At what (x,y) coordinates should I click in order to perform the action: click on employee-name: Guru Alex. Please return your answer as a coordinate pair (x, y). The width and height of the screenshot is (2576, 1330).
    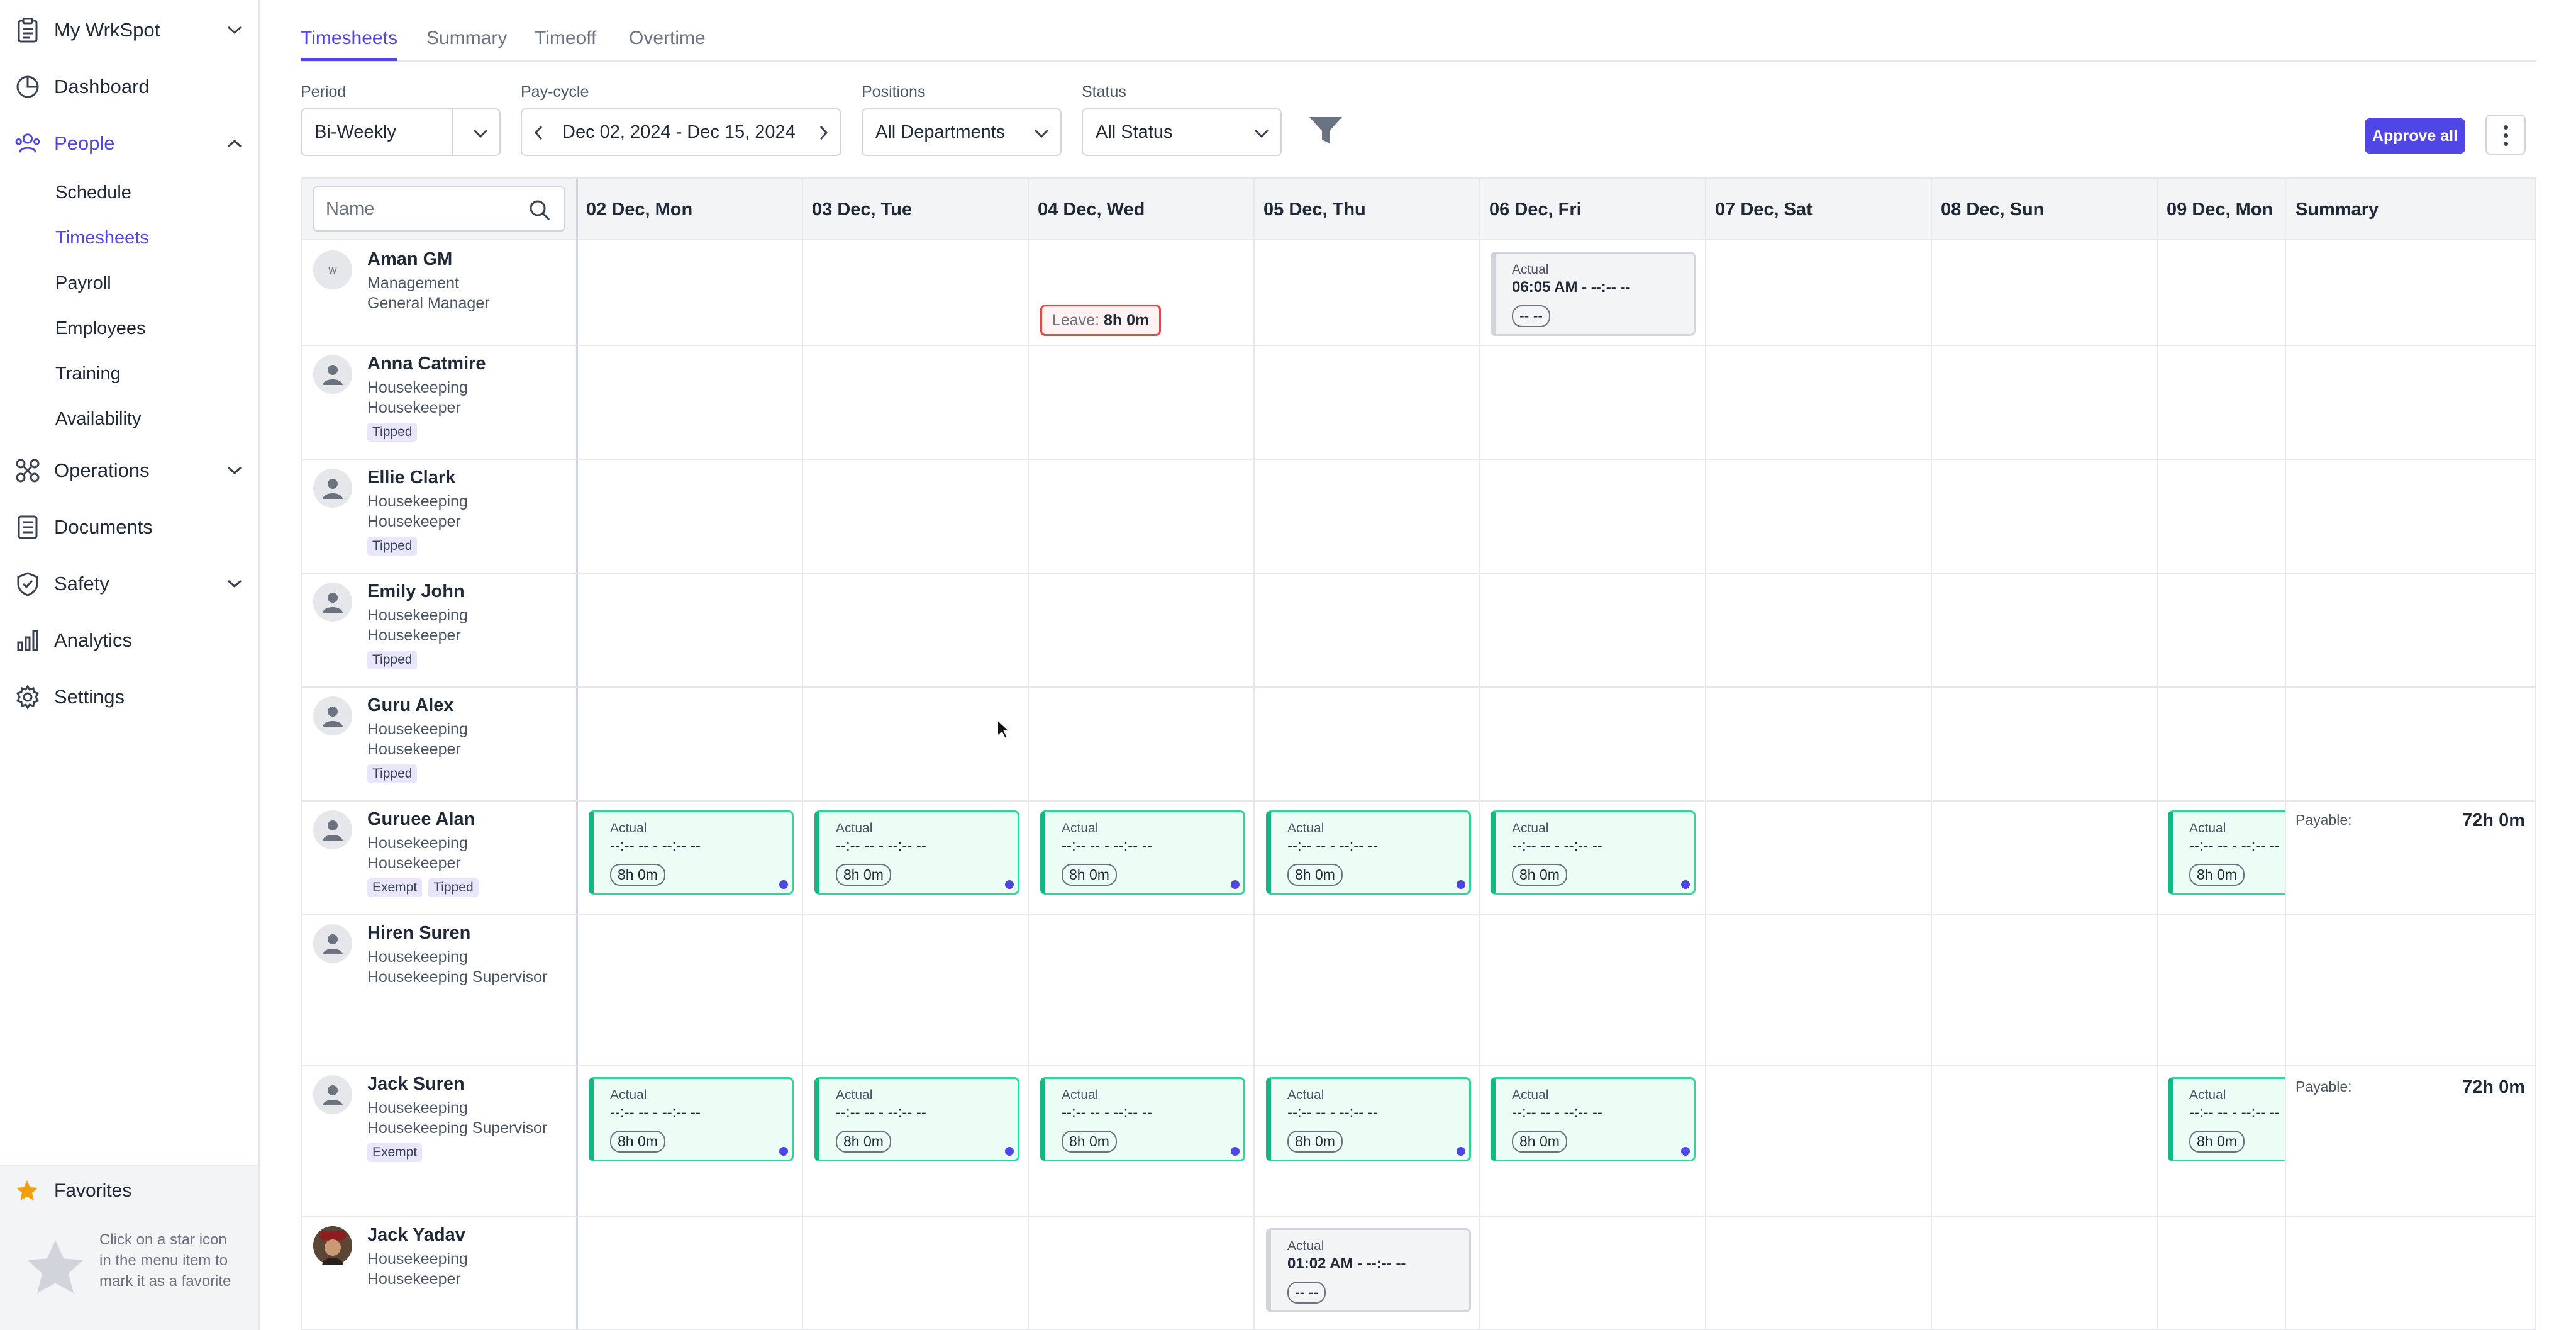
    Looking at the image, I should click on (410, 705).